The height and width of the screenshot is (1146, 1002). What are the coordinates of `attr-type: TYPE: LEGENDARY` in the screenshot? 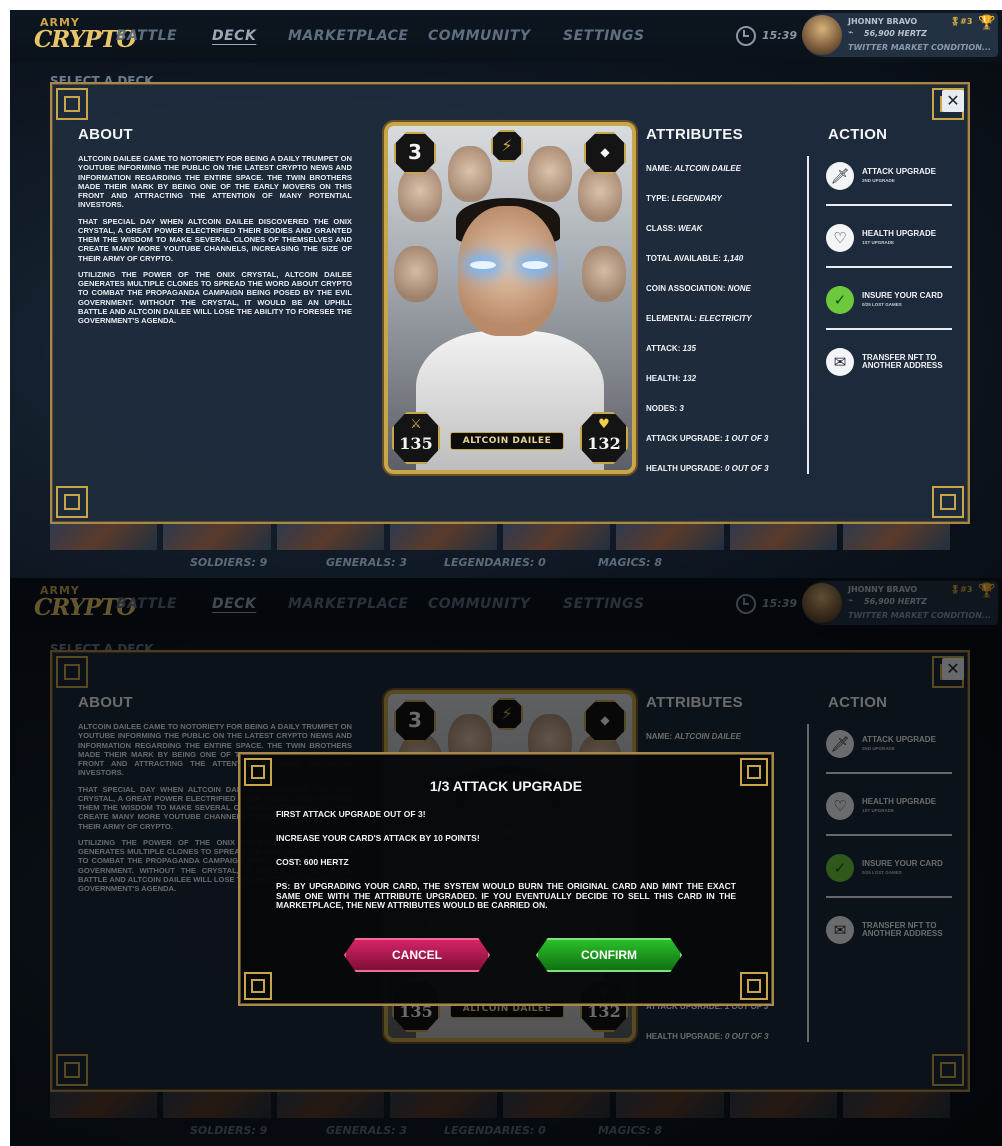 It's located at (726, 209).